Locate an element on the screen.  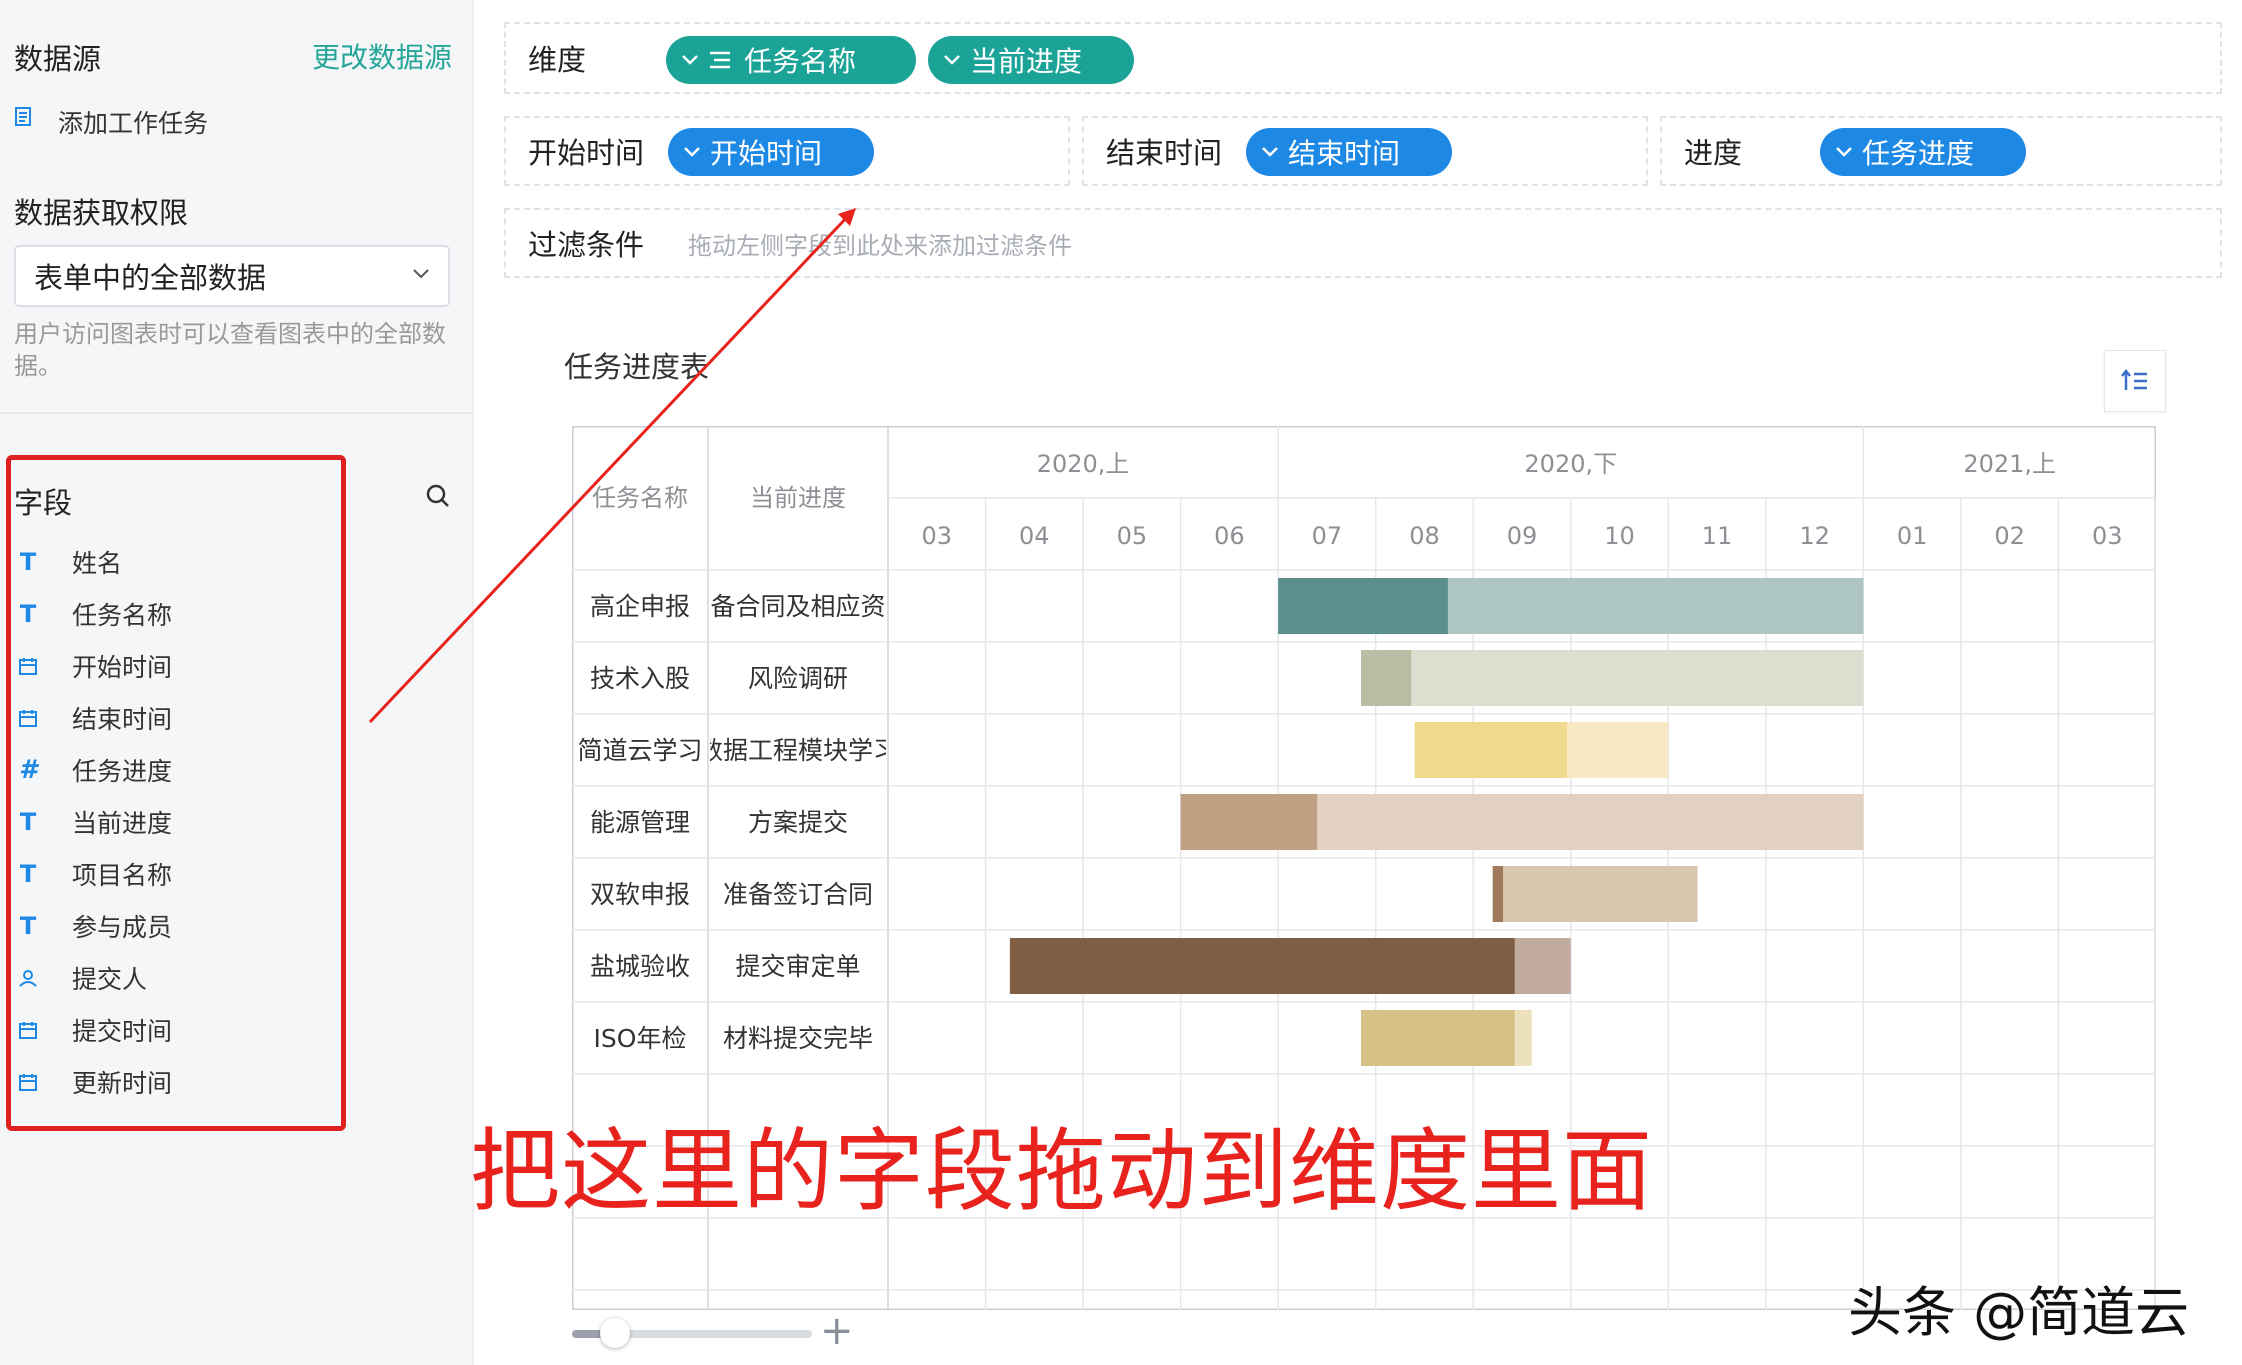
permission-select: 表单中的全部数据 is located at coordinates (232, 276).